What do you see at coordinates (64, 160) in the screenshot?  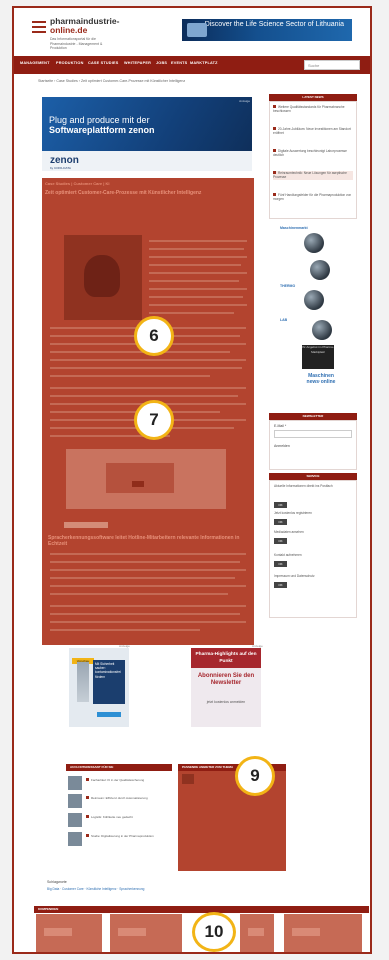 I see `zenon-logo: zenon` at bounding box center [64, 160].